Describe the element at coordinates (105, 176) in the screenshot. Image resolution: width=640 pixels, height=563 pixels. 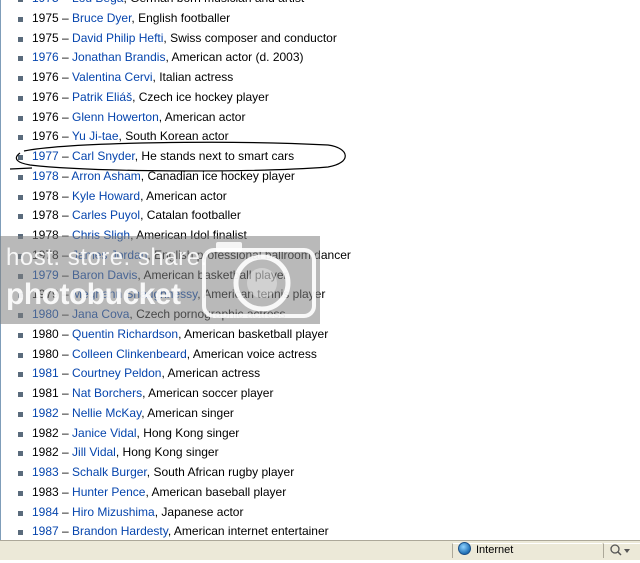
I see `person-link: Arron Asham` at that location.